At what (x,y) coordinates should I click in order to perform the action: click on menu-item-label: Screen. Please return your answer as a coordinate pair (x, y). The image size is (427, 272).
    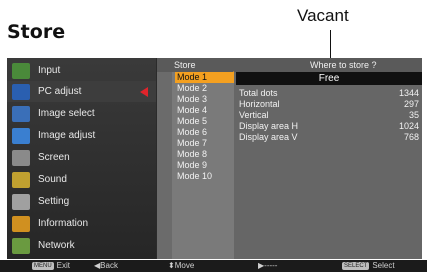
    Looking at the image, I should click on (54, 157).